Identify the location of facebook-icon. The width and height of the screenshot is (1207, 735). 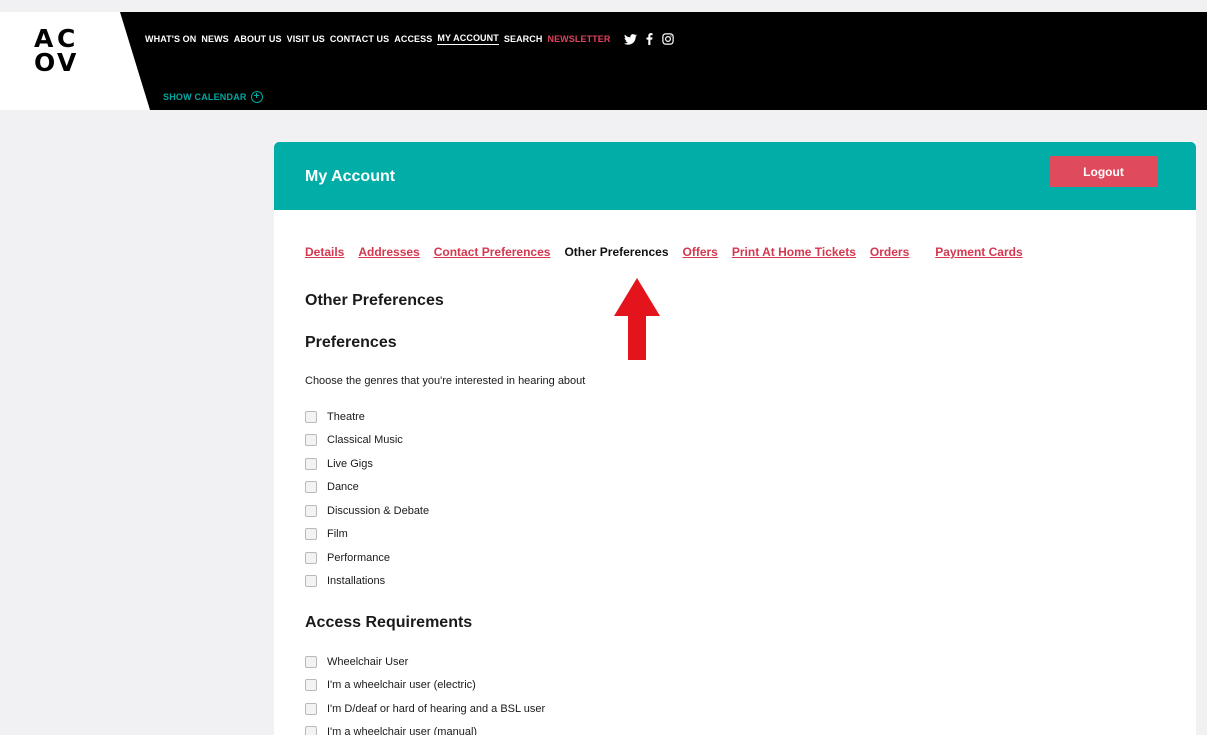
(649, 39).